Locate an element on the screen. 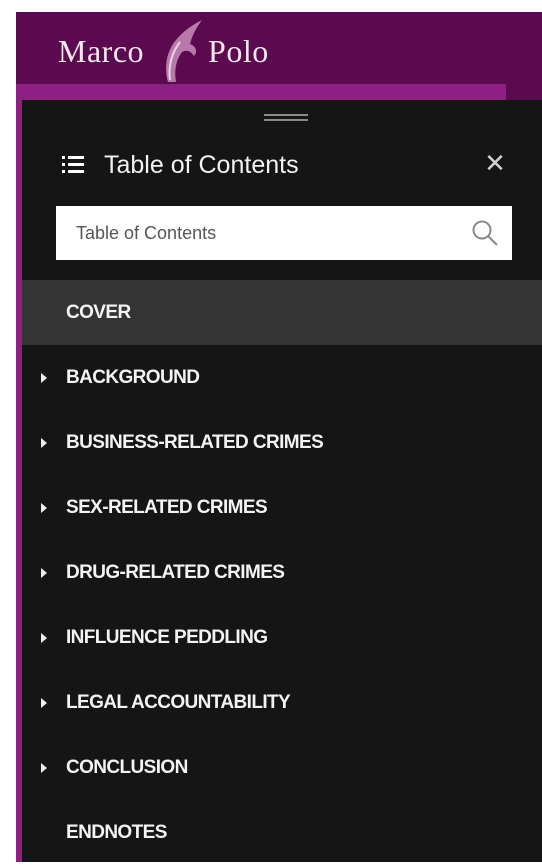 The image size is (542, 865). accent-bar is located at coordinates (261, 92).